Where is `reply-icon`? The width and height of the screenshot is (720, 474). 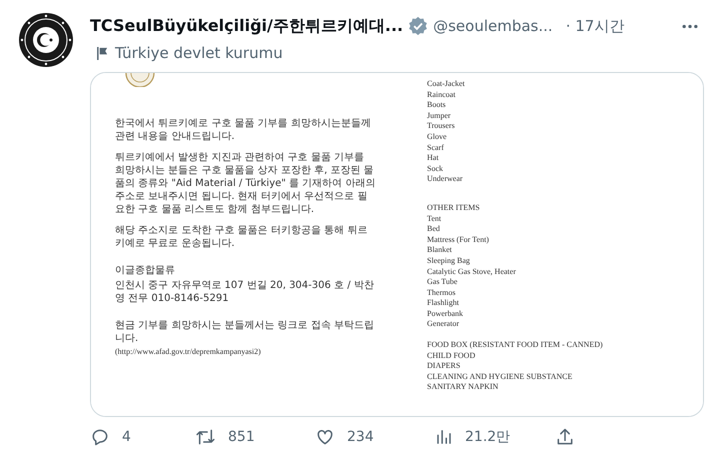 reply-icon is located at coordinates (100, 437).